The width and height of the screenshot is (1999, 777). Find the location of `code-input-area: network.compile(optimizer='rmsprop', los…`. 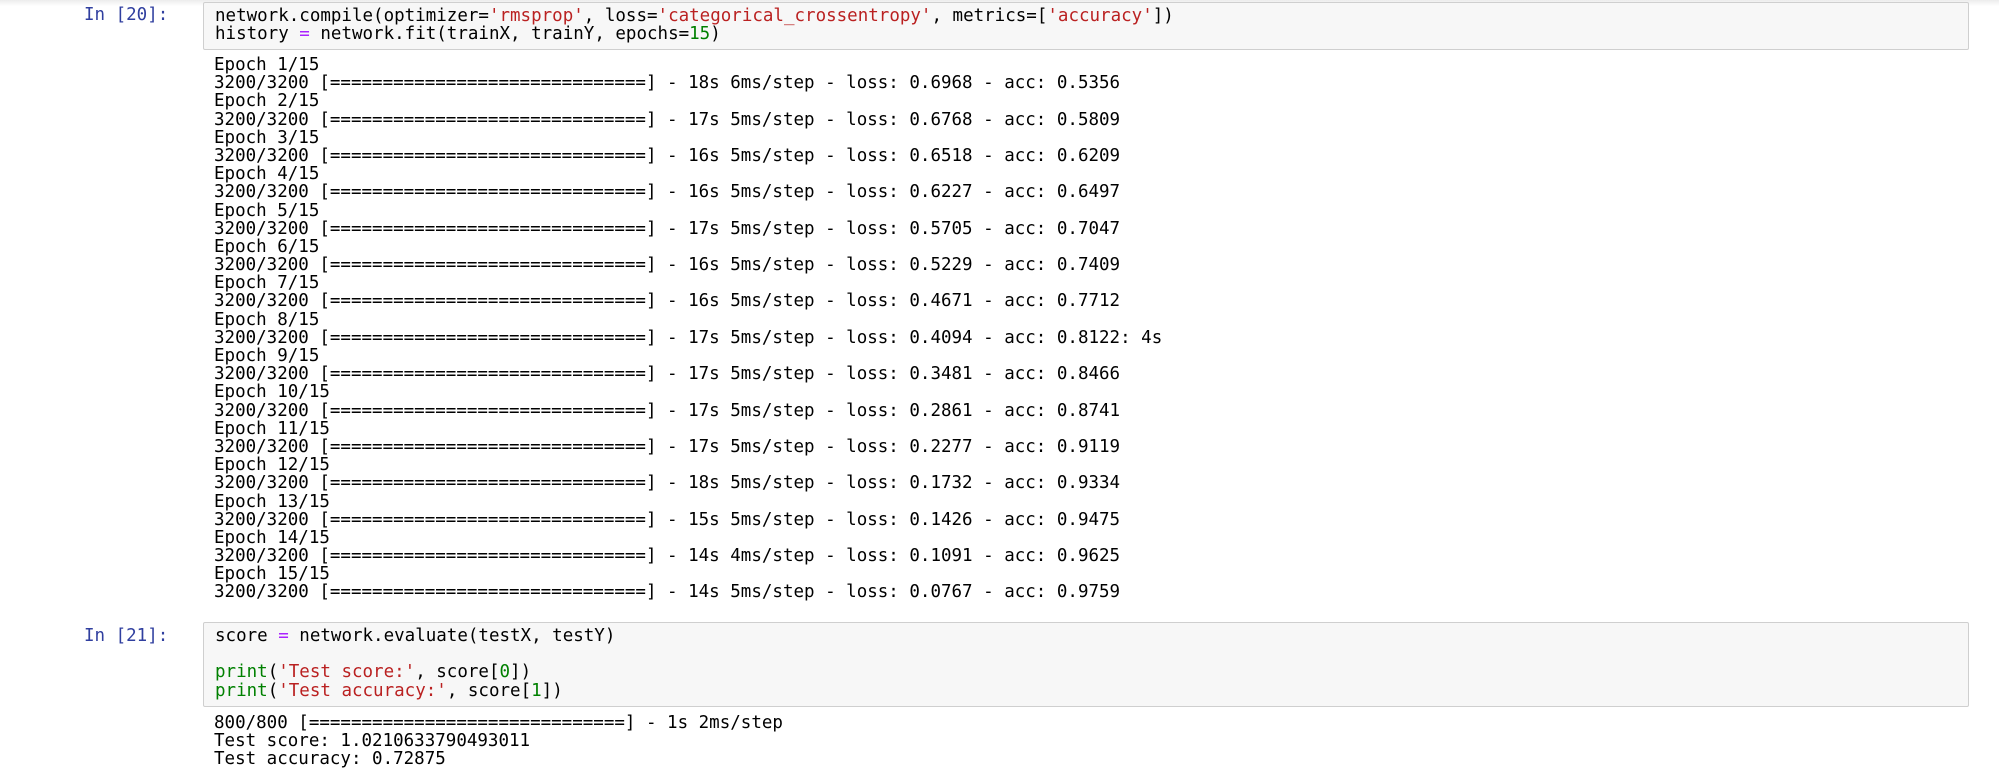

code-input-area: network.compile(optimizer='rmsprop', los… is located at coordinates (1086, 26).